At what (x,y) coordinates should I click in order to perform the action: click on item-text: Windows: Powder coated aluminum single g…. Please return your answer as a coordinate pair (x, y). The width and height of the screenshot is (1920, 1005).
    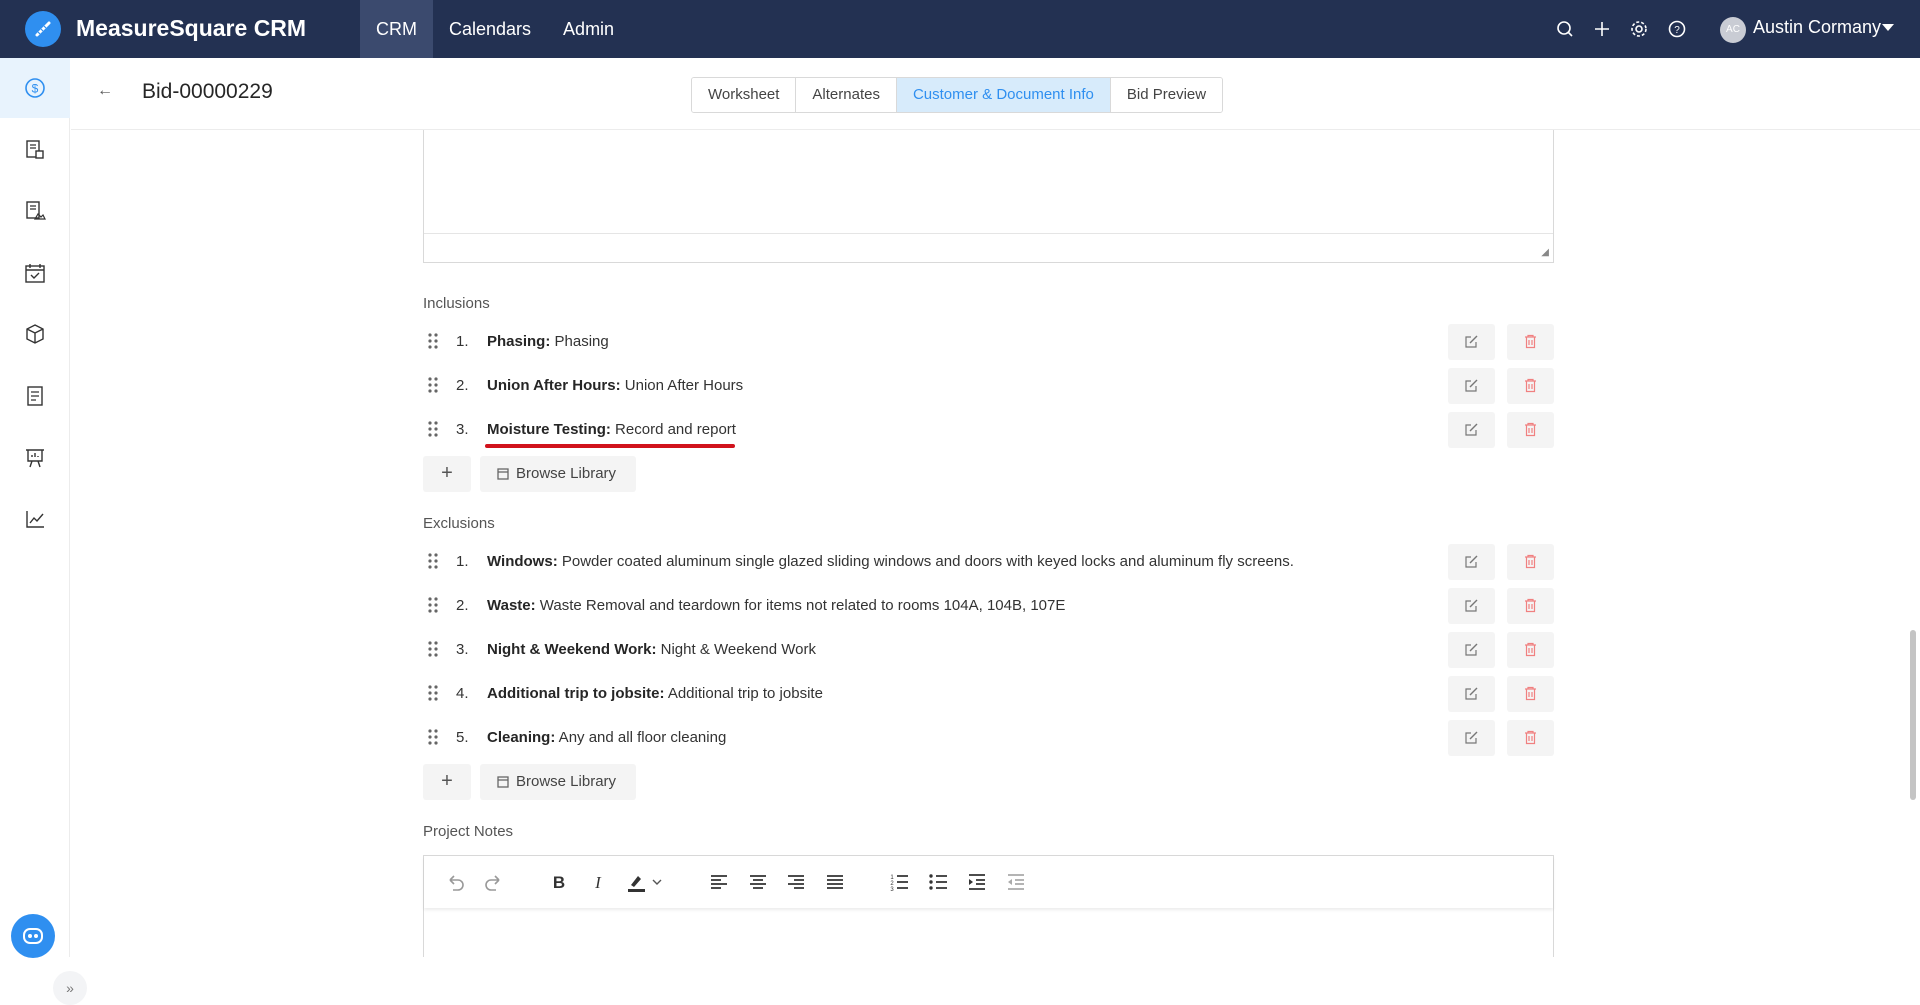
    Looking at the image, I should click on (890, 561).